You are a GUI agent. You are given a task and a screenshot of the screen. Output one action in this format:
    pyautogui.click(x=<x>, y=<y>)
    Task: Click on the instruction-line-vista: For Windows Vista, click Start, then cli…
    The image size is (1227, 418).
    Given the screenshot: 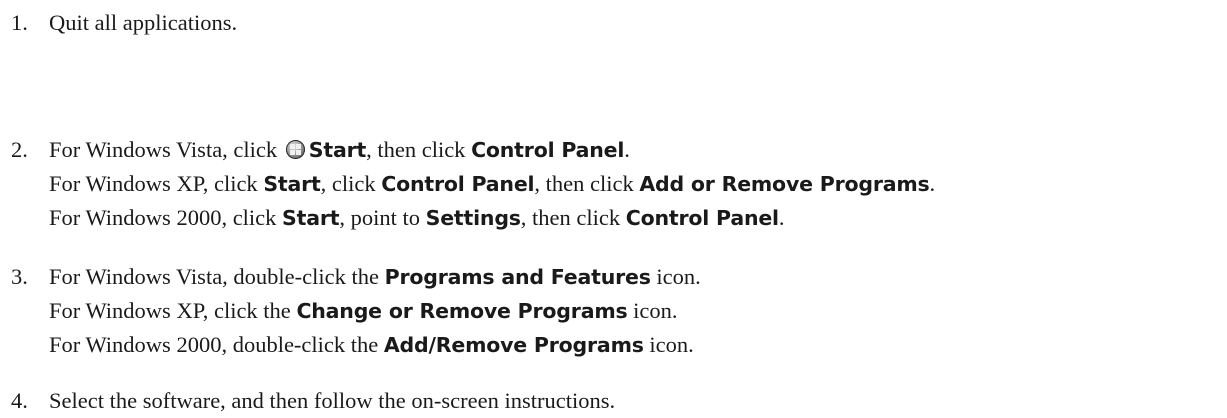 What is the action you would take?
    pyautogui.click(x=339, y=149)
    